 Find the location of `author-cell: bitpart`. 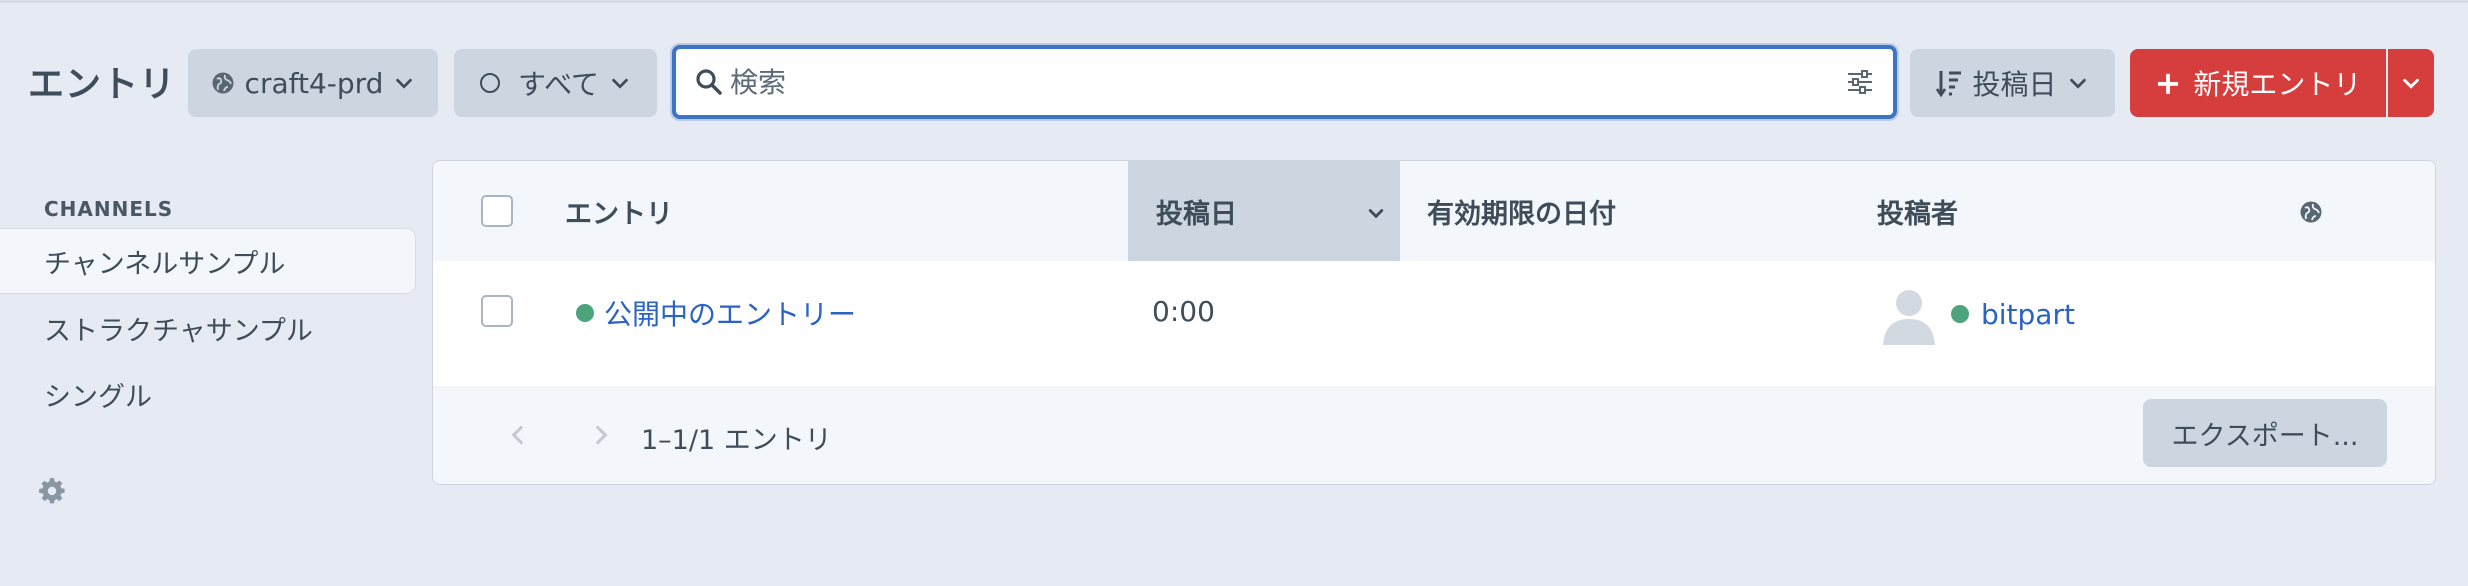

author-cell: bitpart is located at coordinates (1977, 314).